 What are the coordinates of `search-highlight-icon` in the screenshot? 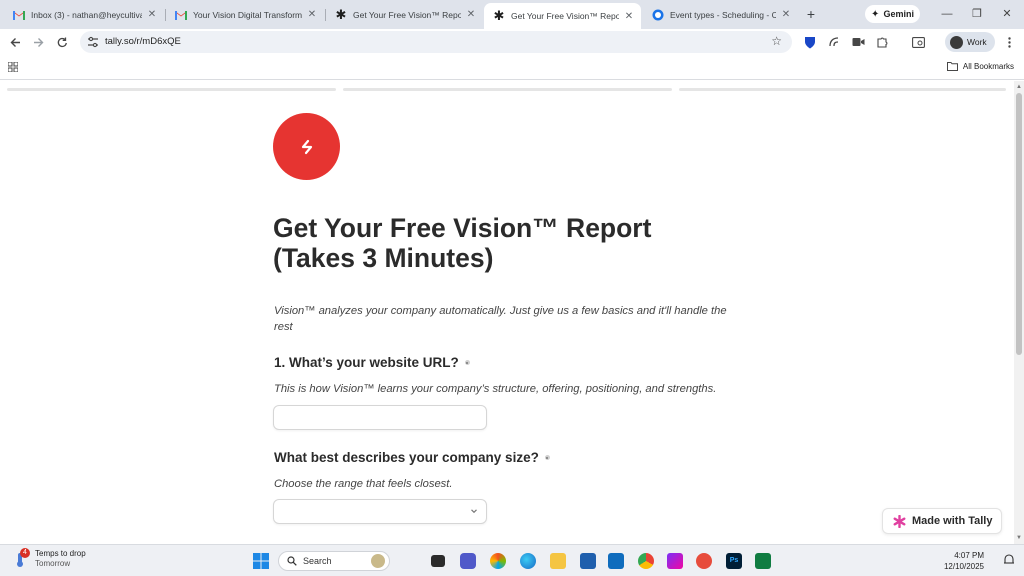 It's located at (378, 561).